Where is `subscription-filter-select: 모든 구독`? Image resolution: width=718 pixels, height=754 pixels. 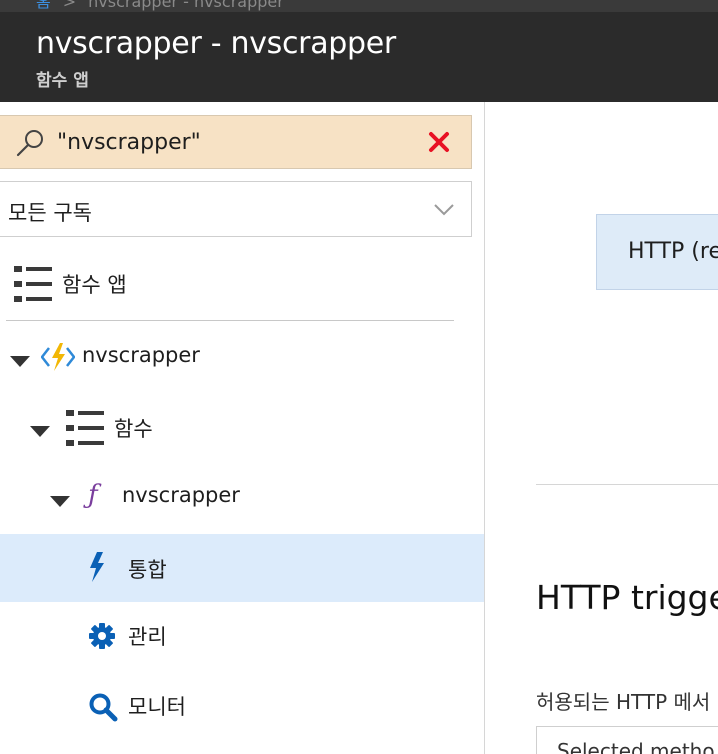
subscription-filter-select: 모든 구독 is located at coordinates (236, 209).